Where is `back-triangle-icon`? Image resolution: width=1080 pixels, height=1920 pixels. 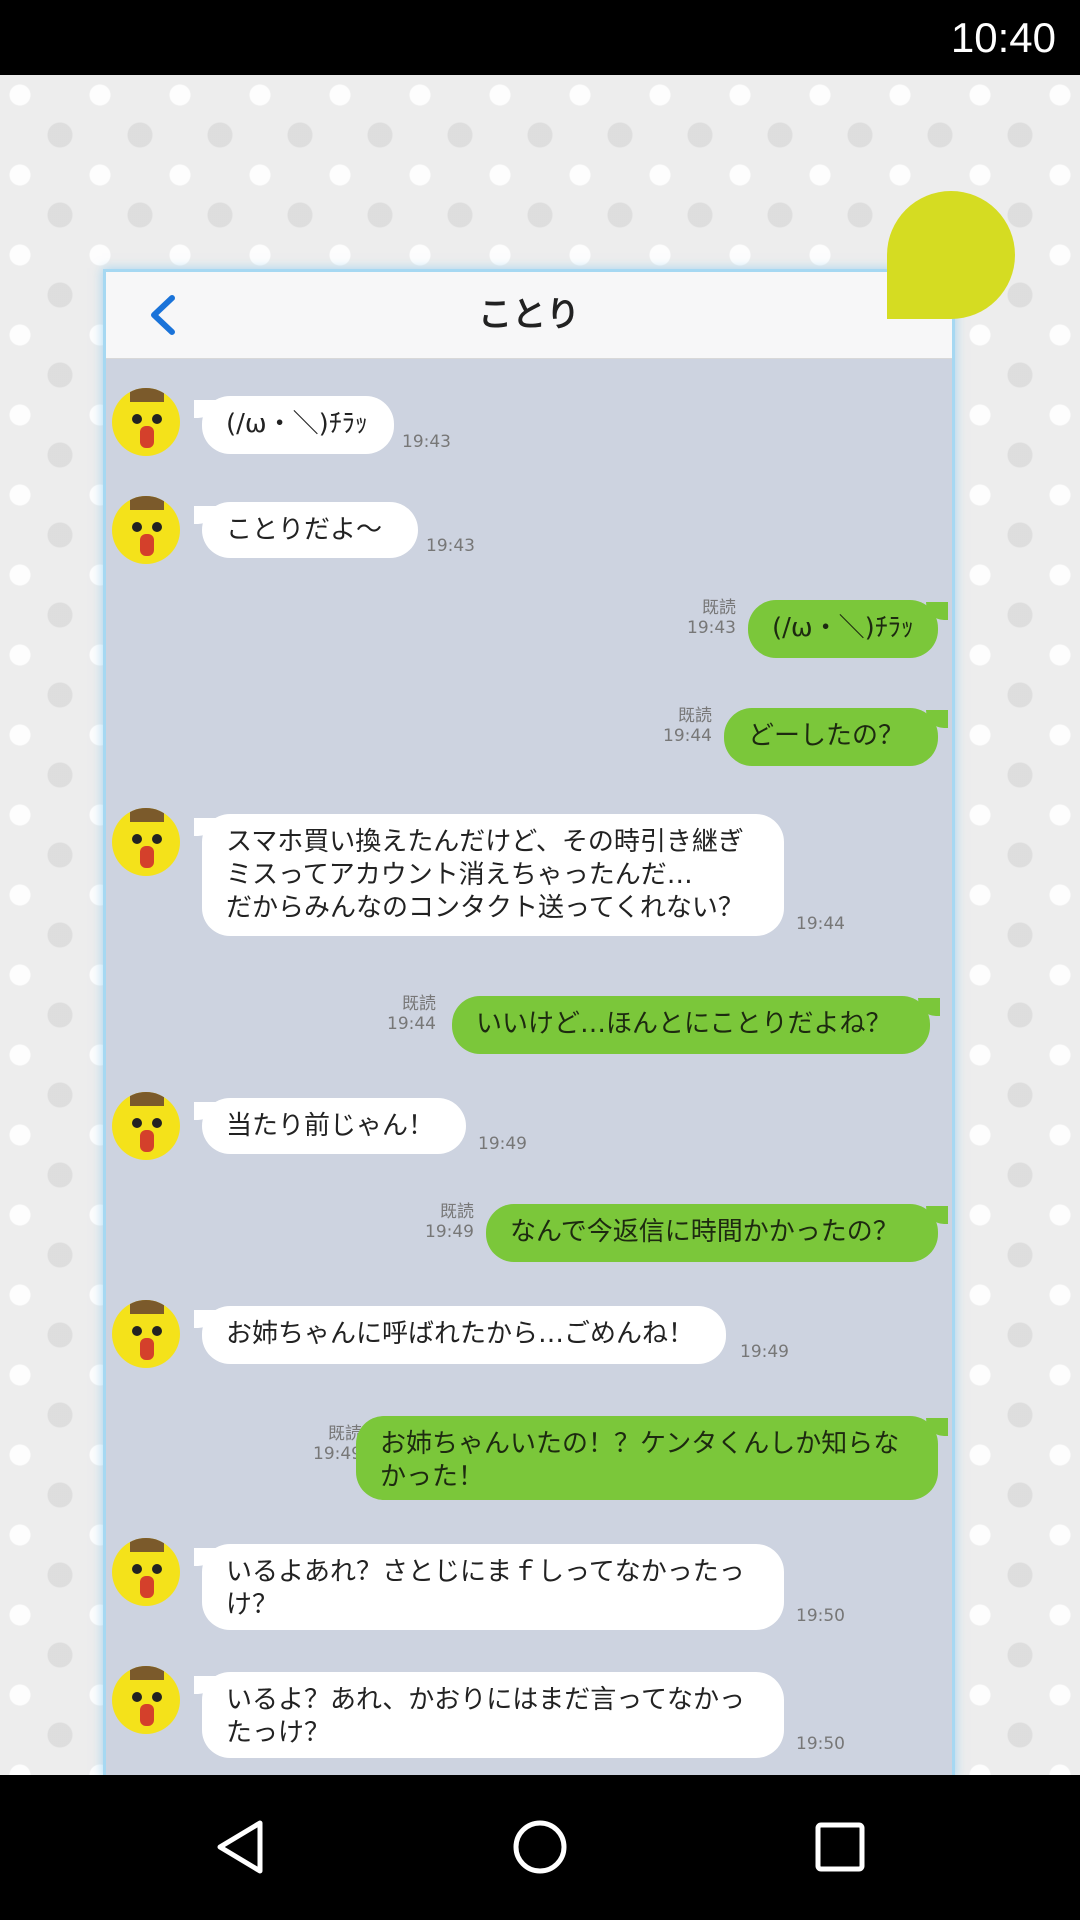
back-triangle-icon is located at coordinates (240, 1847).